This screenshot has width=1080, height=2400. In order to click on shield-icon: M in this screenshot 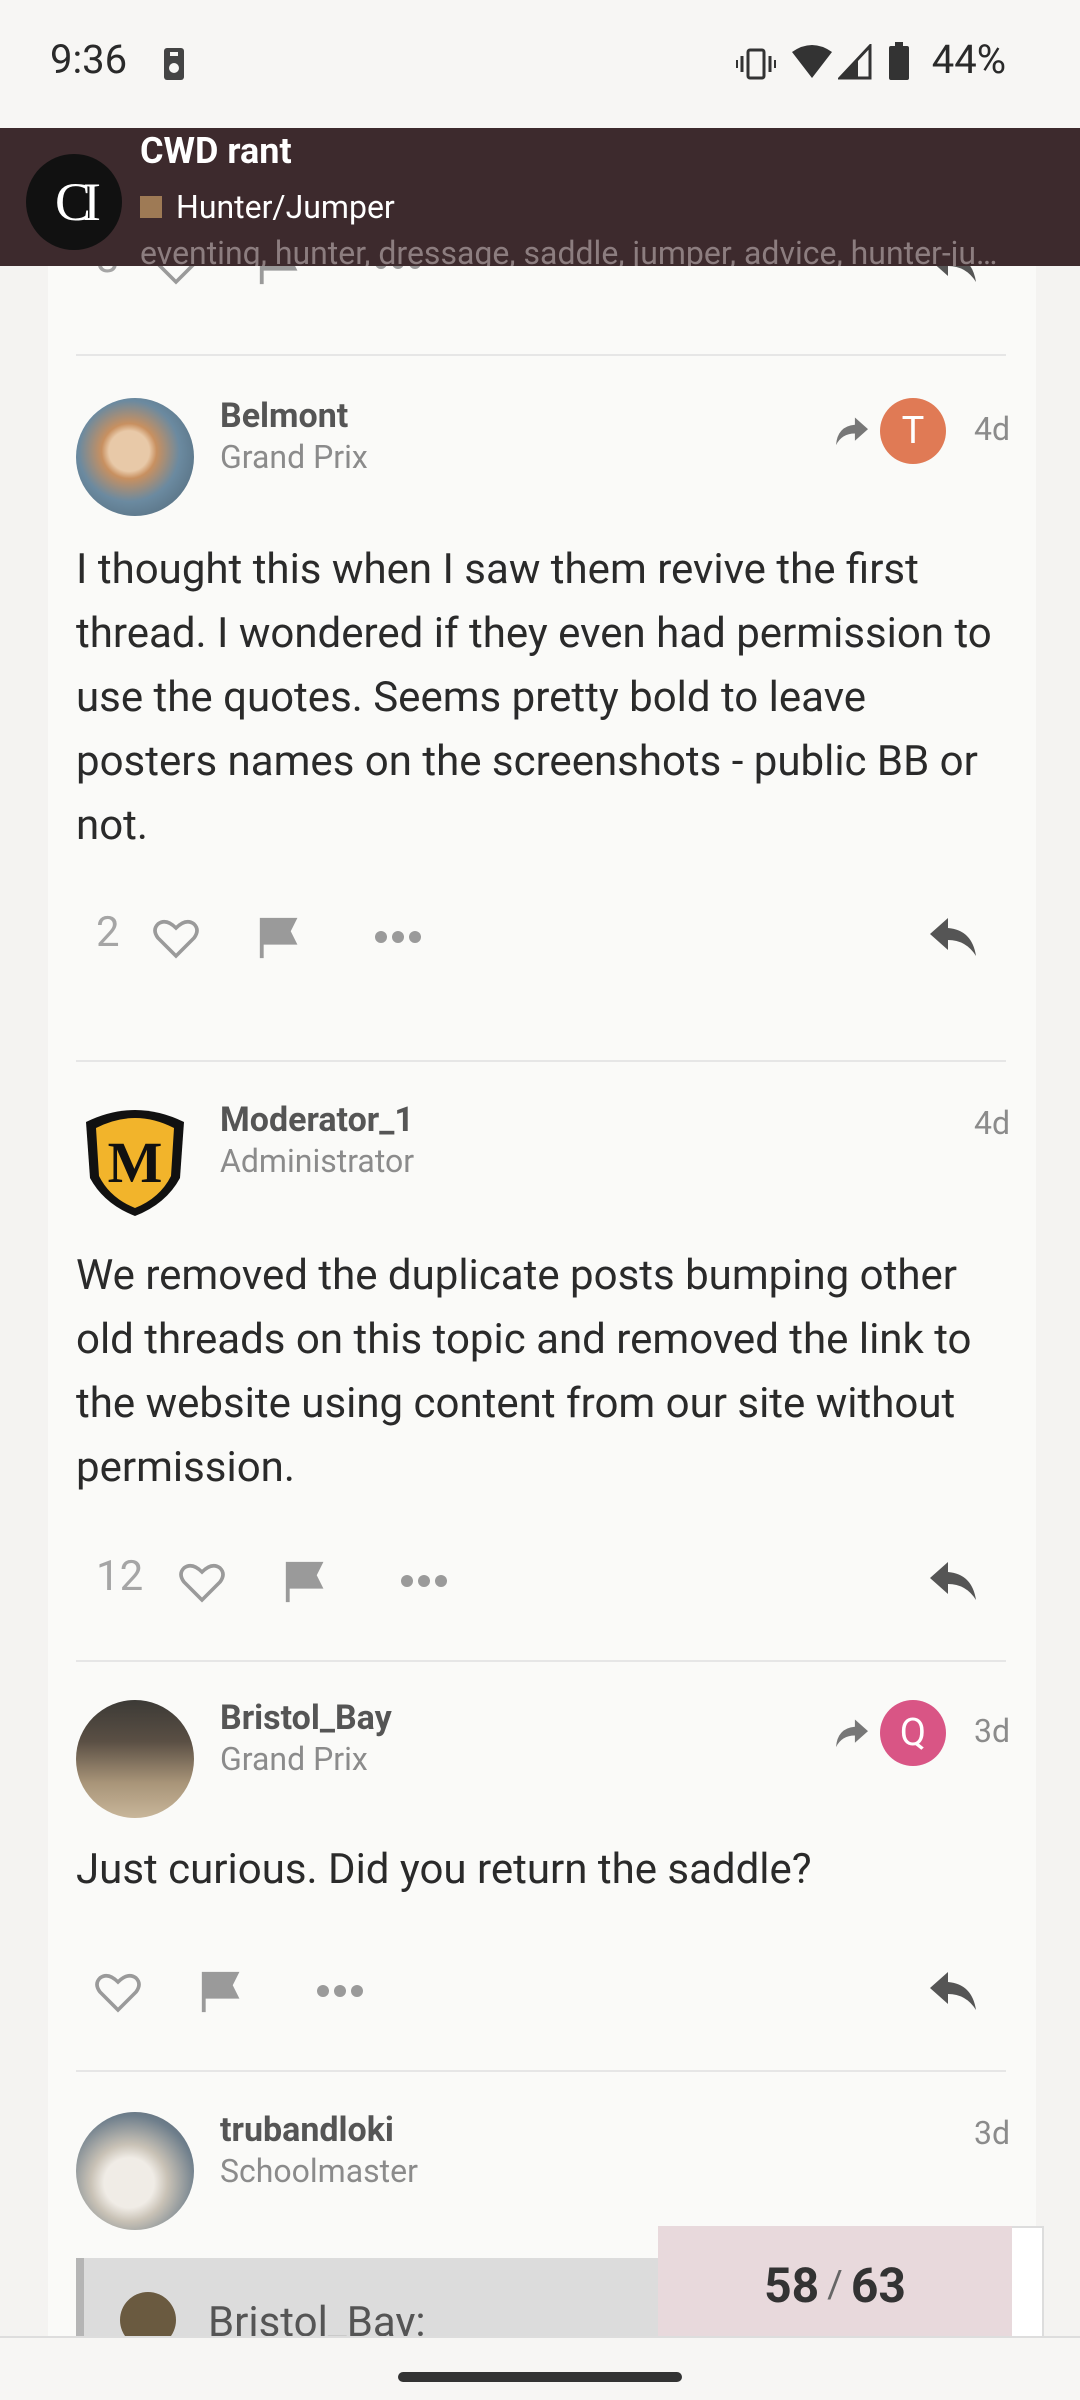, I will do `click(135, 1163)`.